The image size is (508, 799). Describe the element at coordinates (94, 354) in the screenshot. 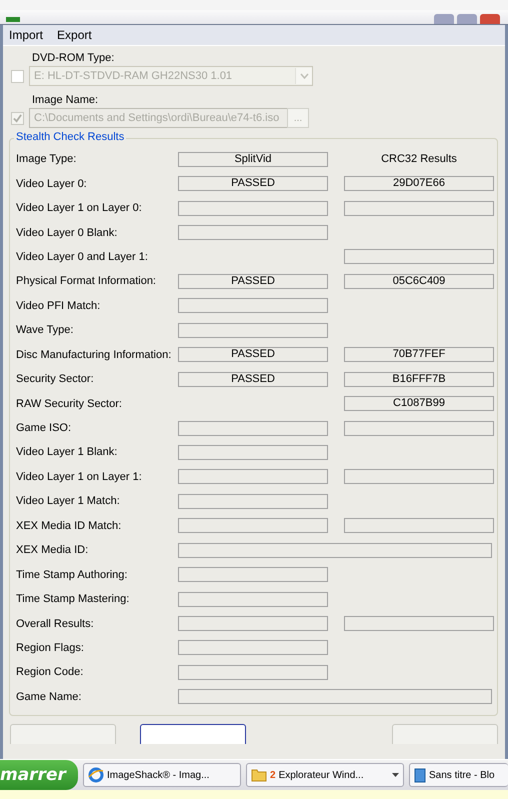

I see `row-label: Disc Manufacturing Information:` at that location.